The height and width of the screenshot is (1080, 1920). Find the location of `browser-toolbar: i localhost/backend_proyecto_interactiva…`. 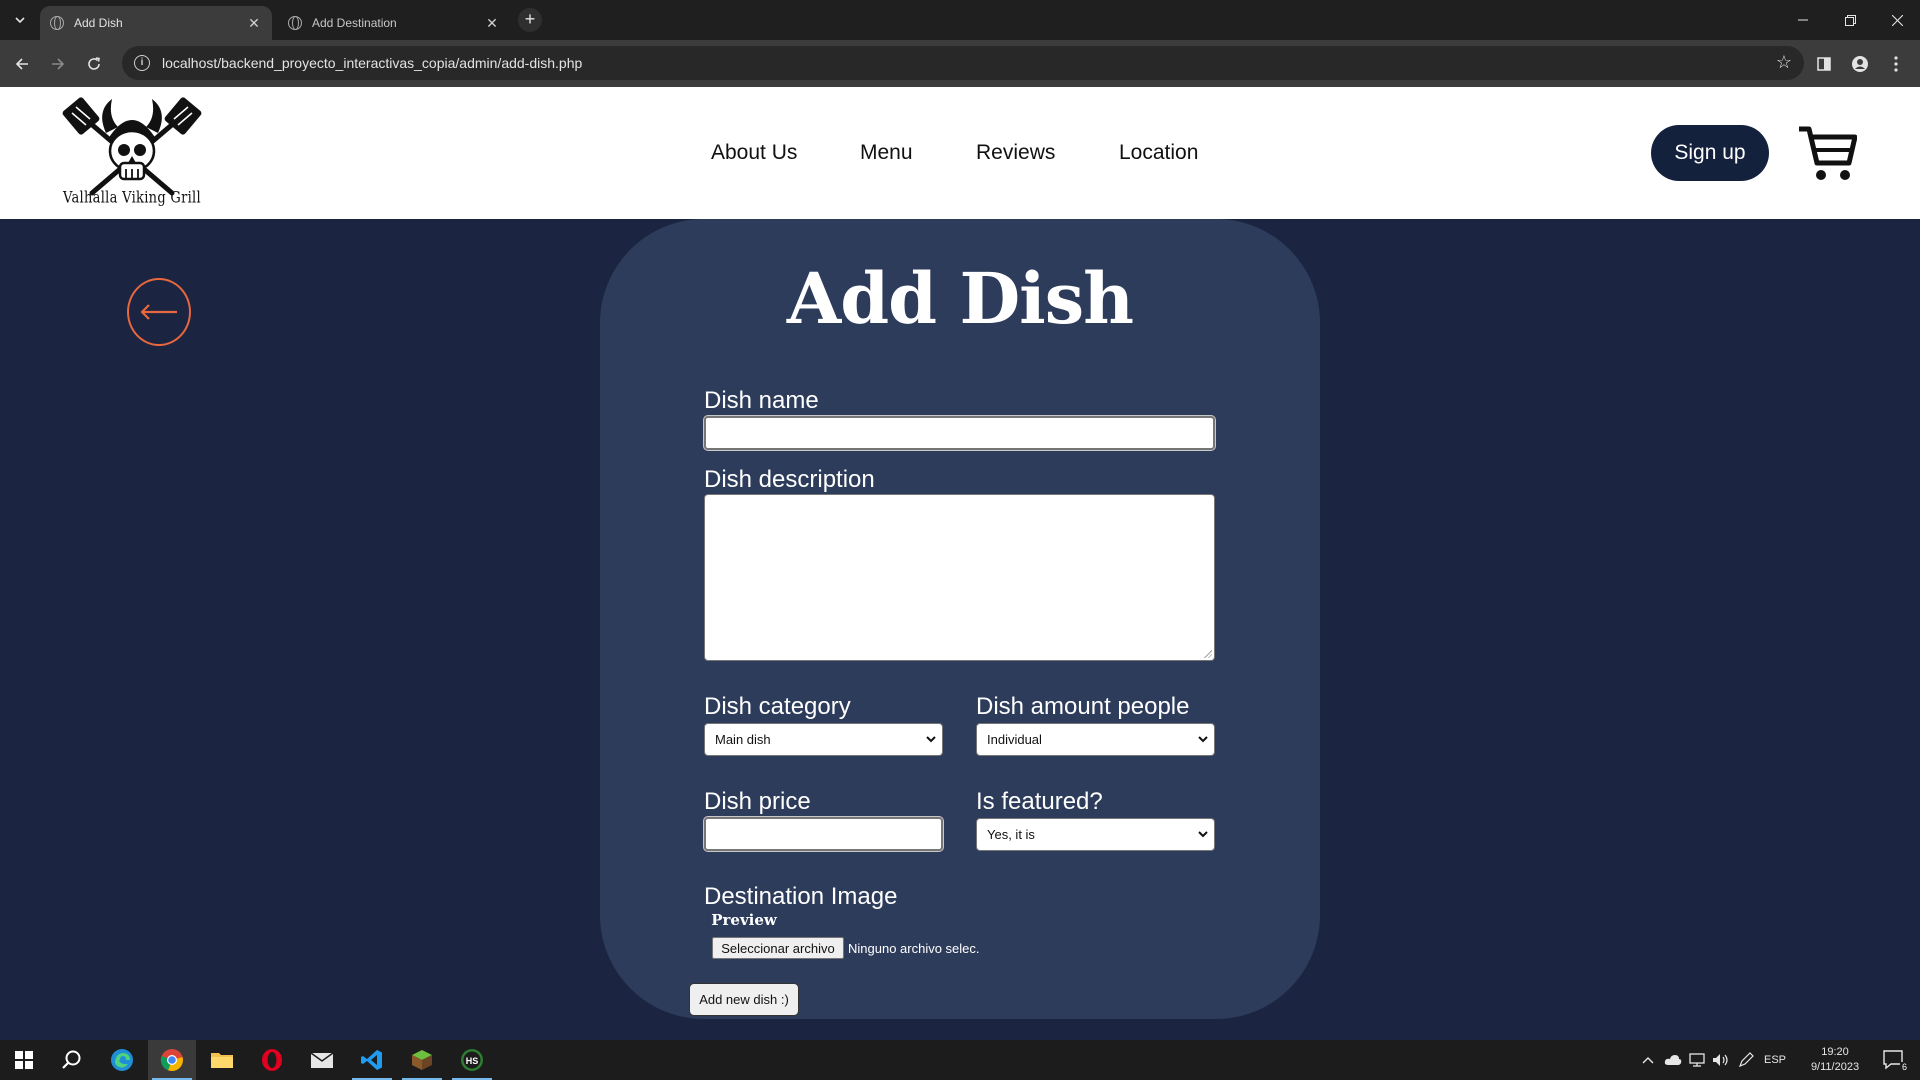

browser-toolbar: i localhost/backend_proyecto_interactiva… is located at coordinates (960, 63).